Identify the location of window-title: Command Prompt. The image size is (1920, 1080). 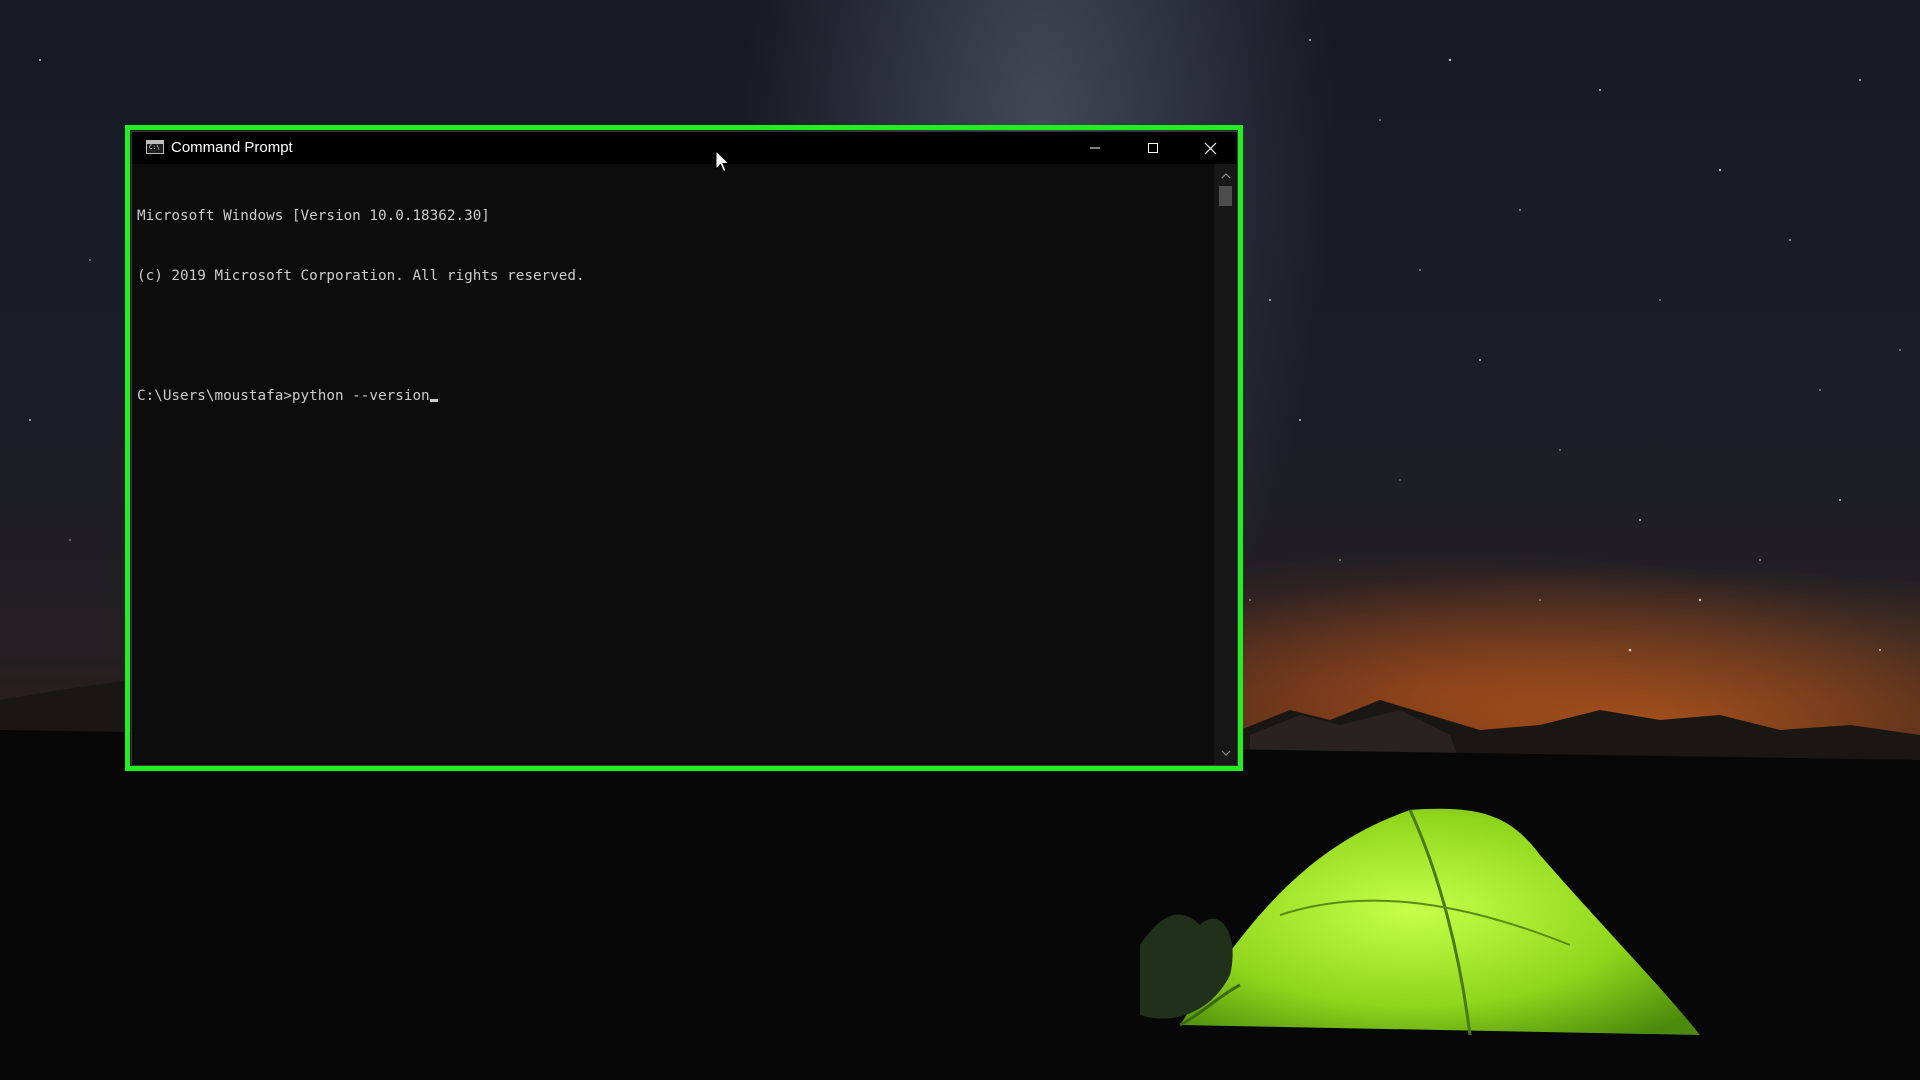
(232, 147).